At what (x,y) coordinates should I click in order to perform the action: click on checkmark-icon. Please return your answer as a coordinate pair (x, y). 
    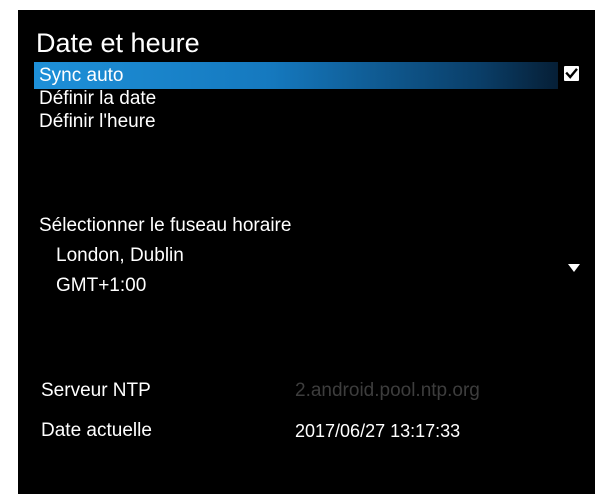
    Looking at the image, I should click on (571, 73).